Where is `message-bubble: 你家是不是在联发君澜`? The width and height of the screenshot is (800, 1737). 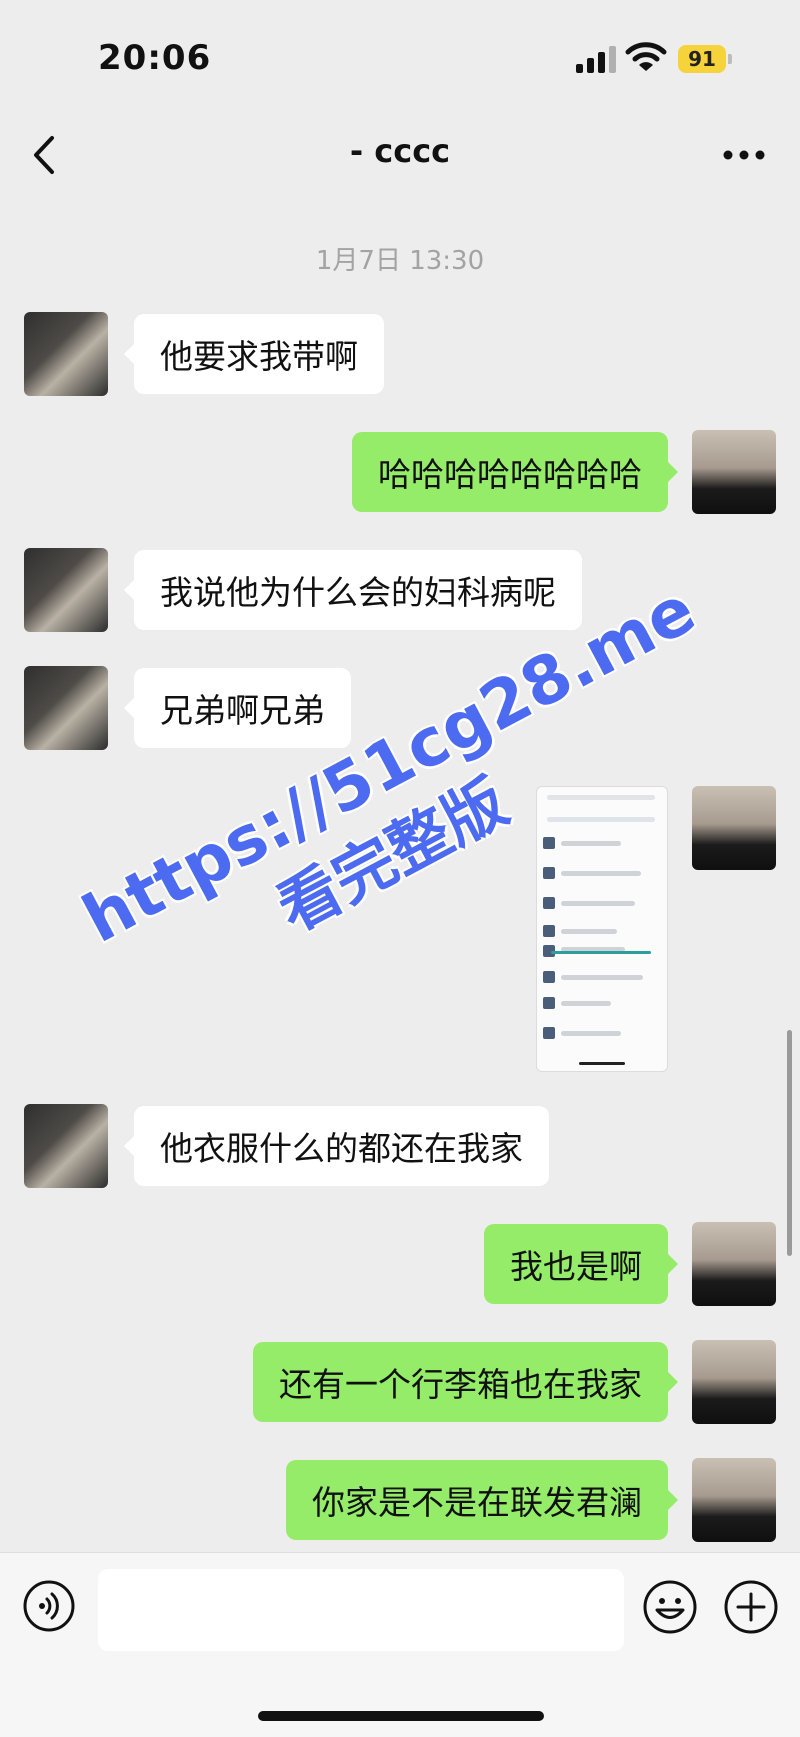 message-bubble: 你家是不是在联发君澜 is located at coordinates (482, 1500).